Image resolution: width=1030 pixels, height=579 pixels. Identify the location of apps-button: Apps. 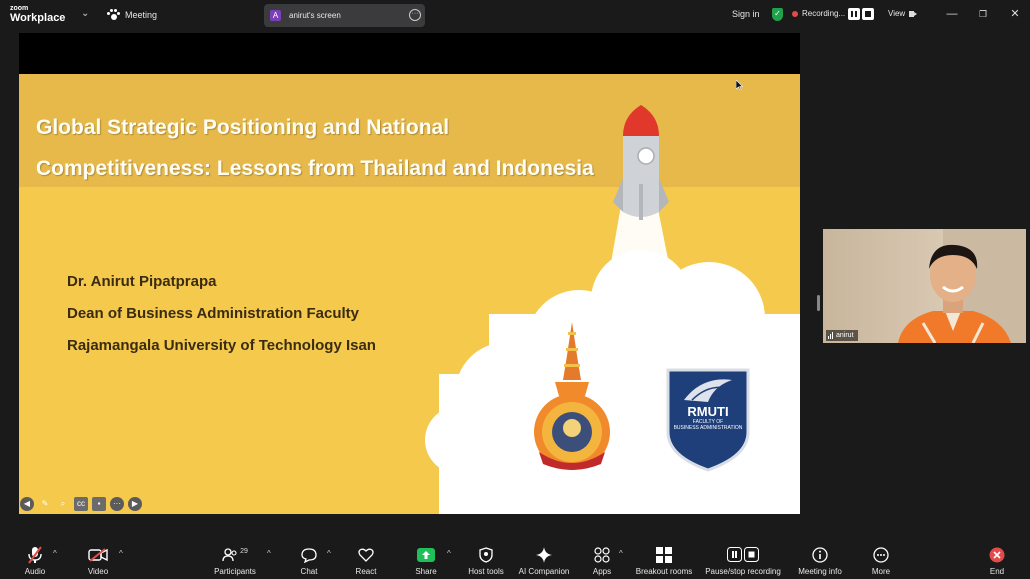
(602, 559).